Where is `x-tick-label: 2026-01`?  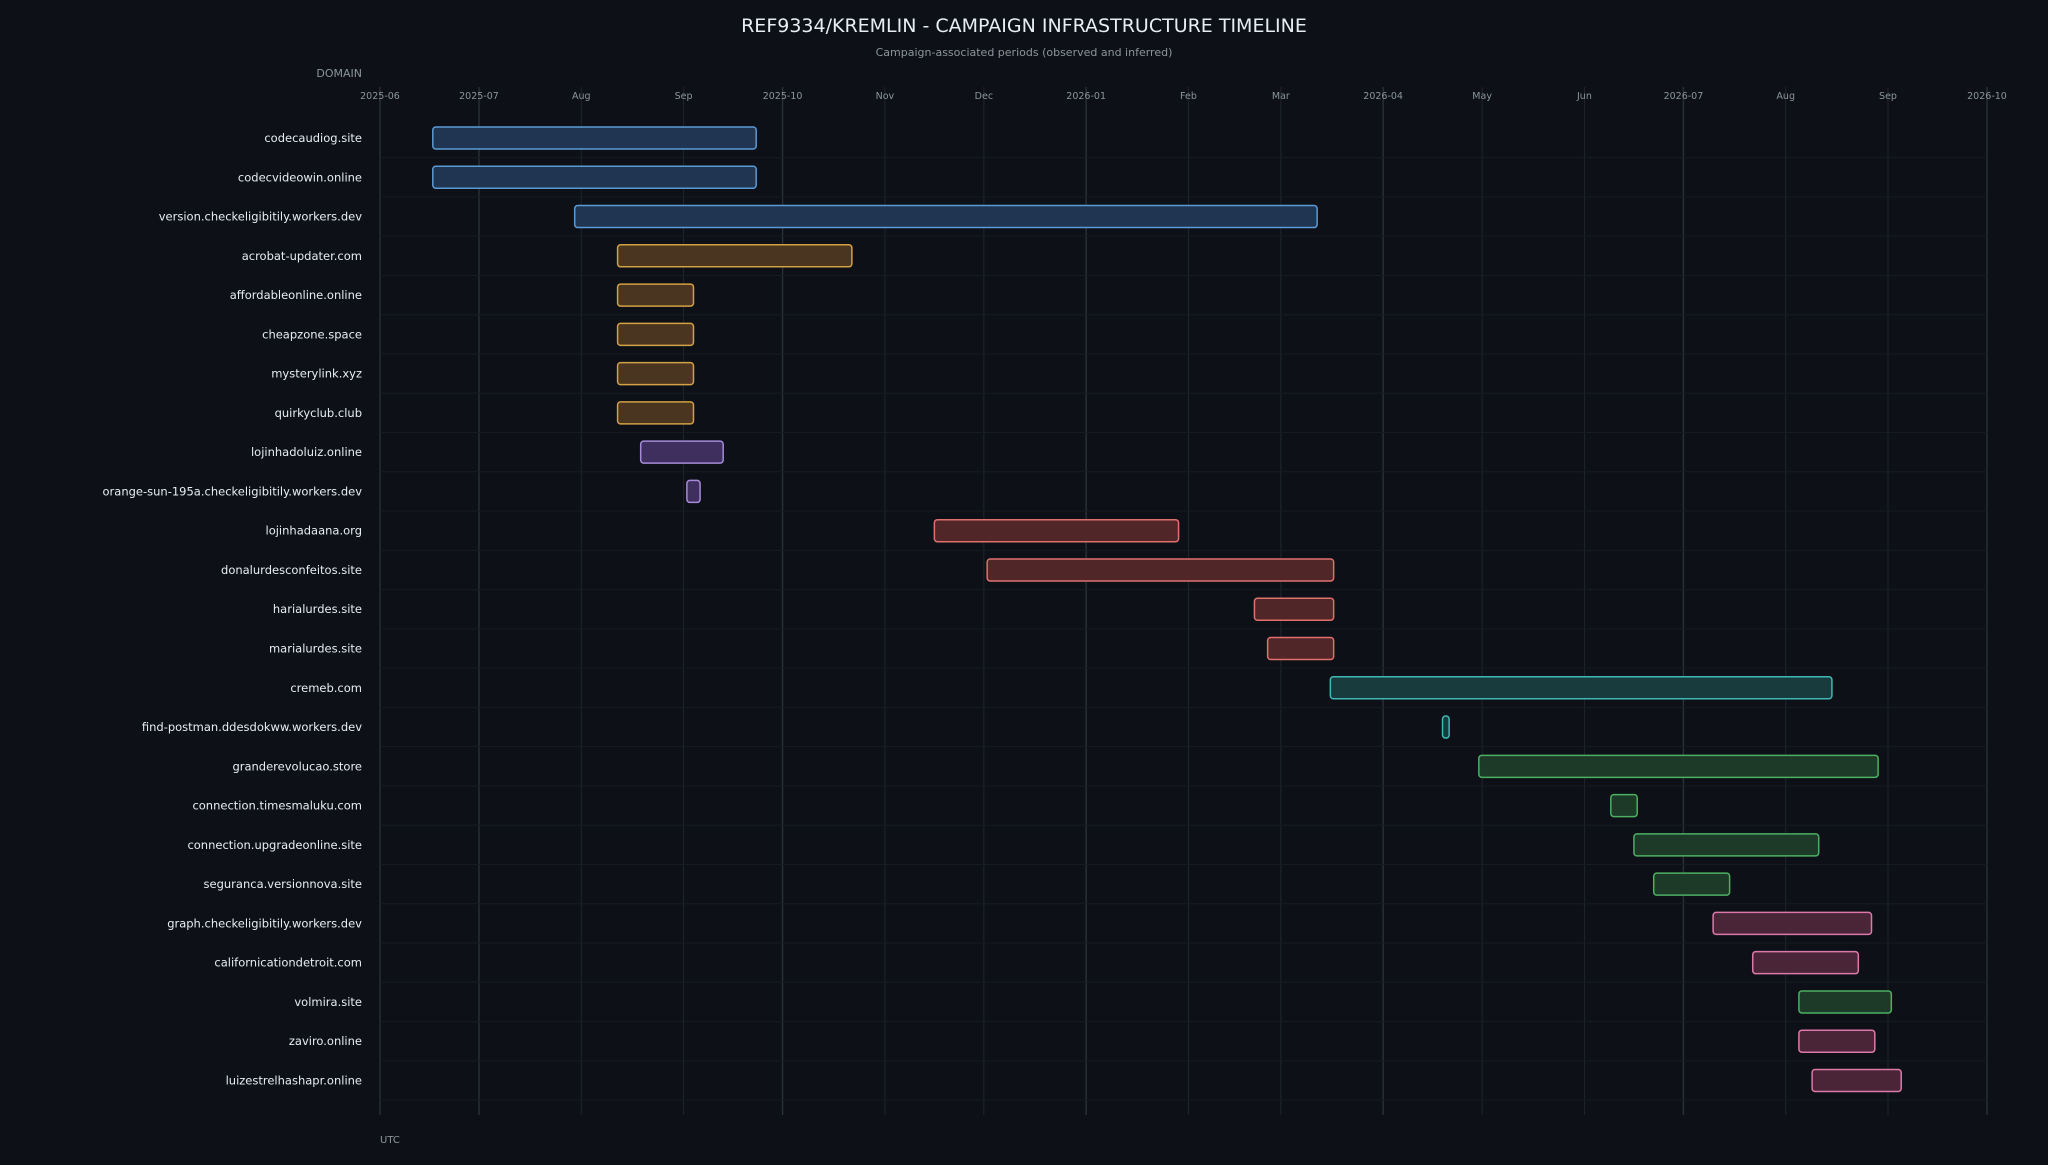
x-tick-label: 2026-01 is located at coordinates (1086, 96).